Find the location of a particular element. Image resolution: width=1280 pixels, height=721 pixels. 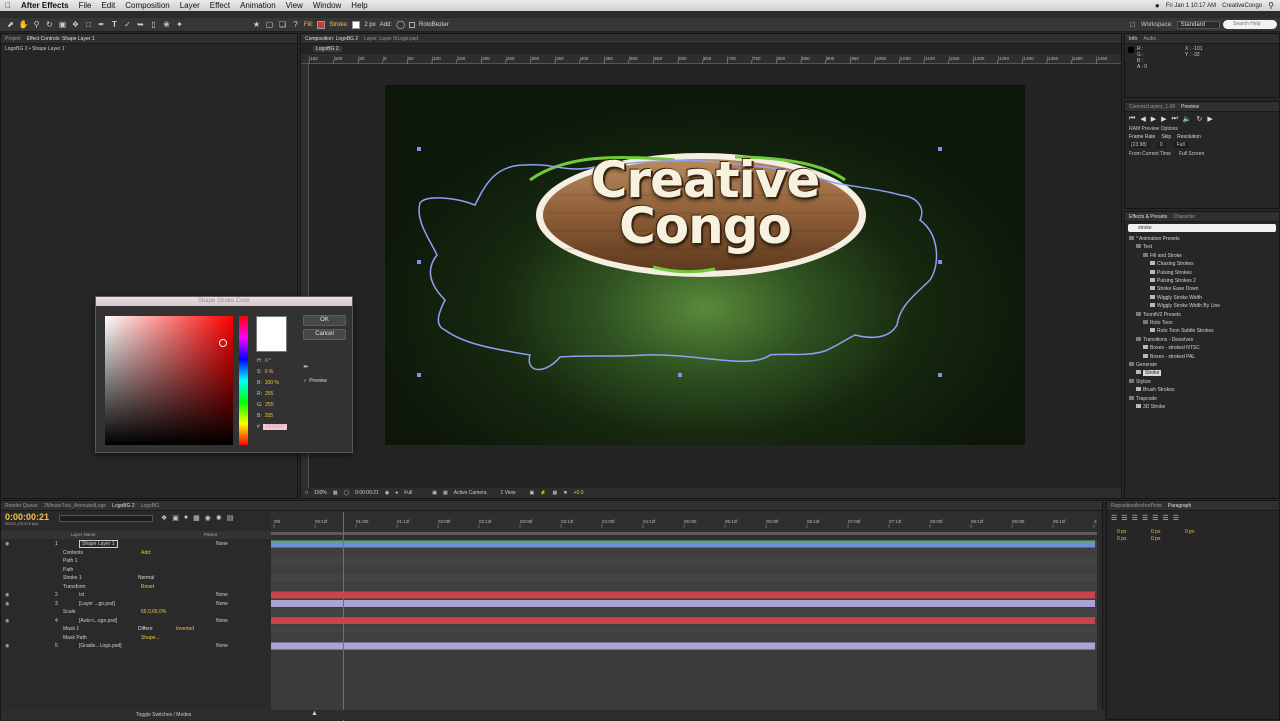

mask-icon: ▢ is located at coordinates (269, 24).